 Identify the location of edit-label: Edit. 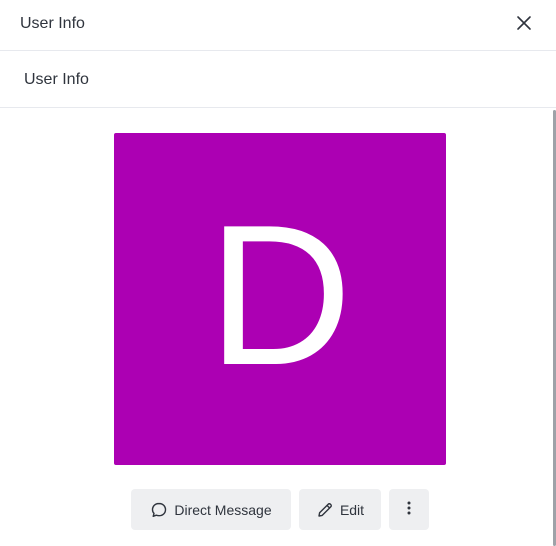
(352, 509).